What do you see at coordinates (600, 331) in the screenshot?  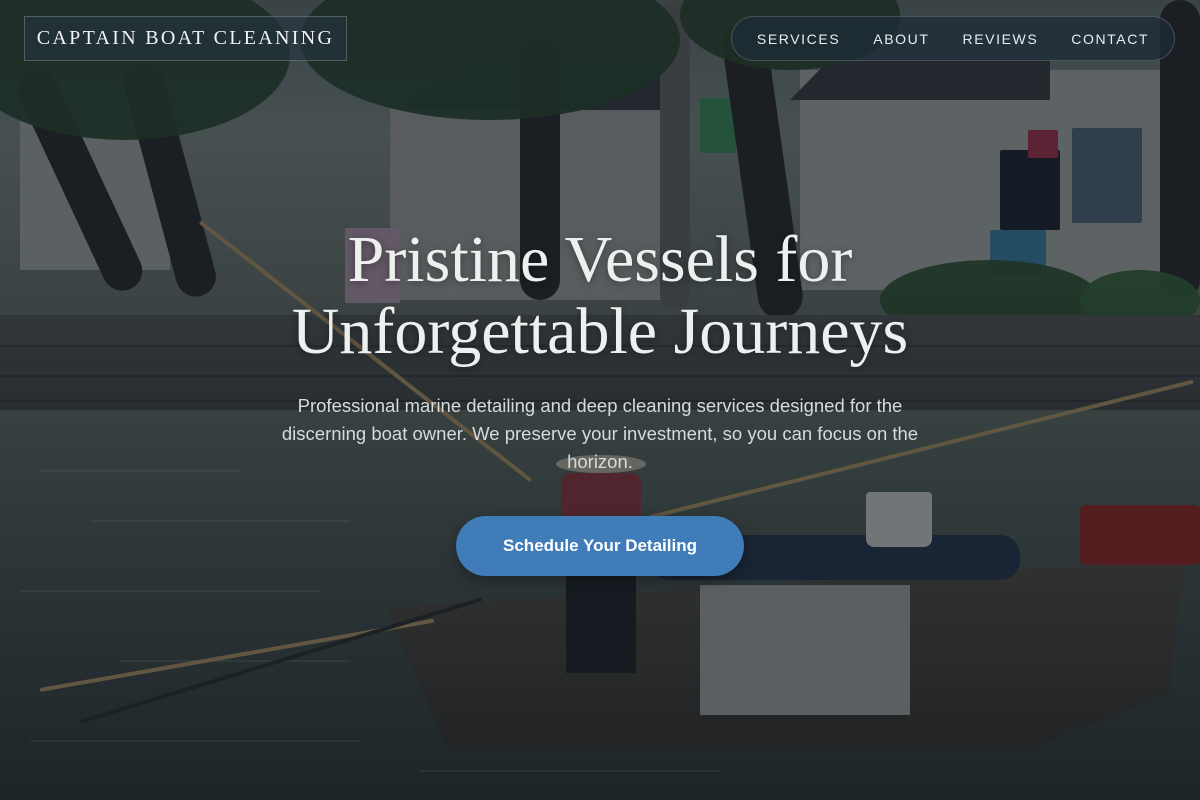 I see `headline-line-2: Unforgettable Journeys` at bounding box center [600, 331].